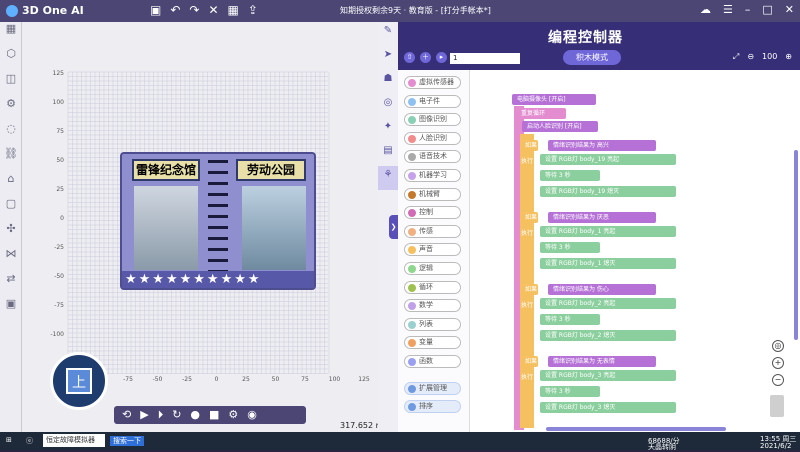 This screenshot has width=800, height=452. What do you see at coordinates (393, 227) in the screenshot?
I see `collapse-panel-button: ❯` at bounding box center [393, 227].